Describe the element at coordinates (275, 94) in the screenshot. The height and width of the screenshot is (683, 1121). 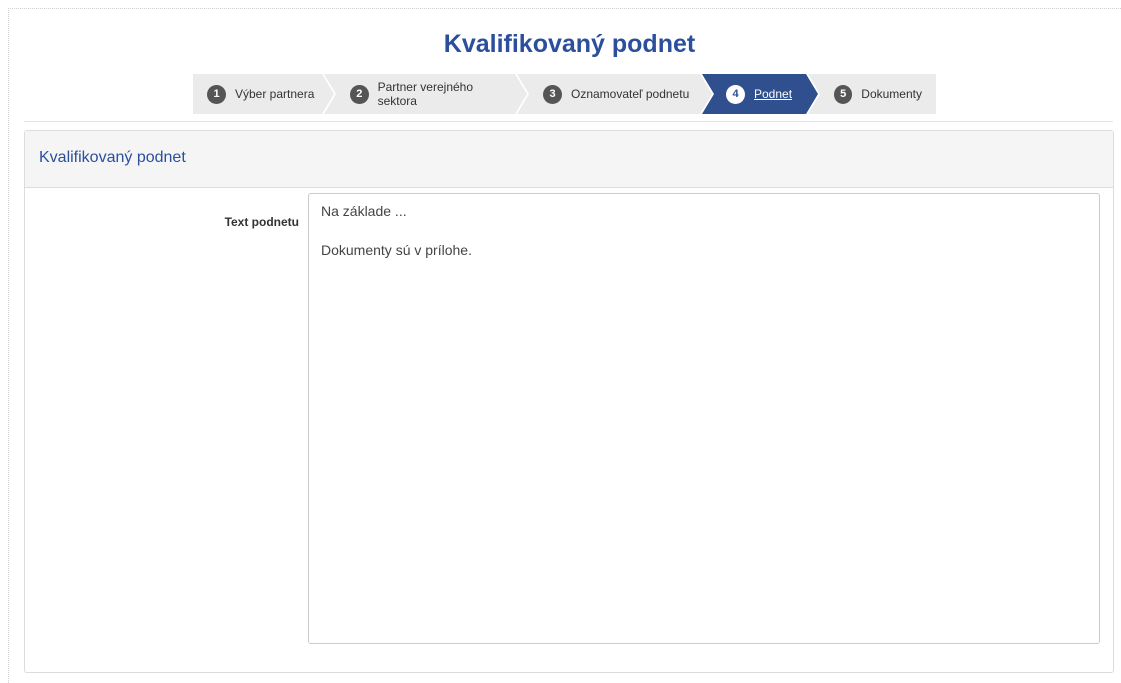
I see `step-label: Výber partnera` at that location.